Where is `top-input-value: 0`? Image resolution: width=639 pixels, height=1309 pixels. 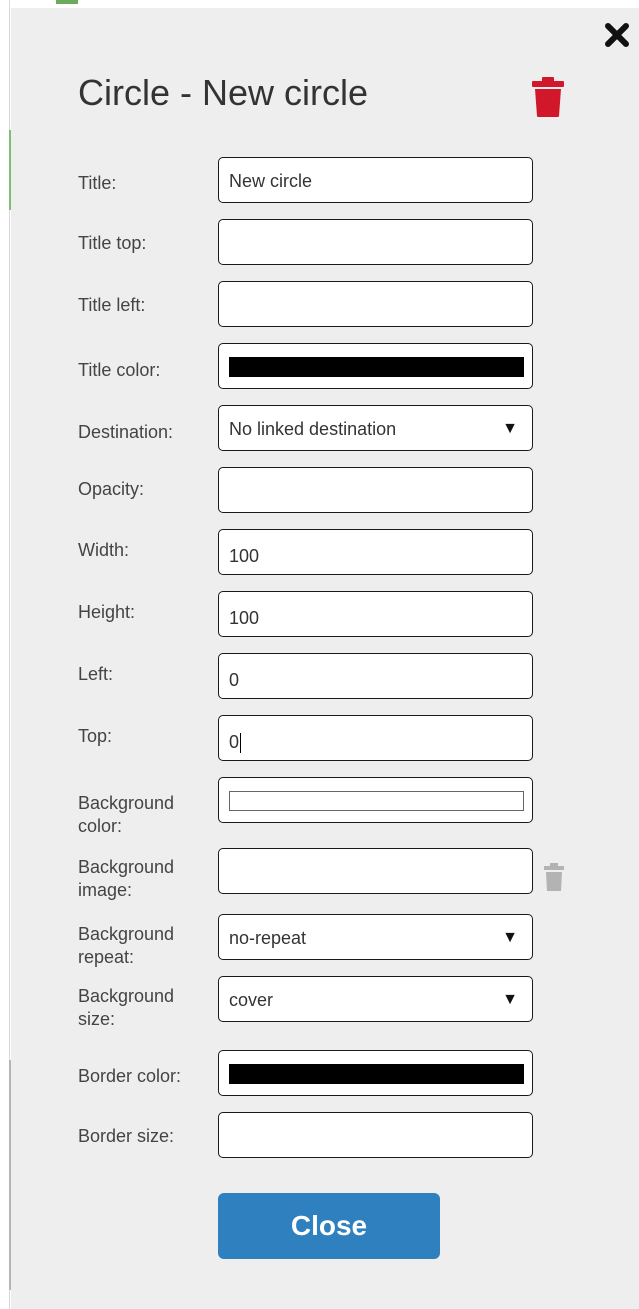 top-input-value: 0 is located at coordinates (234, 742).